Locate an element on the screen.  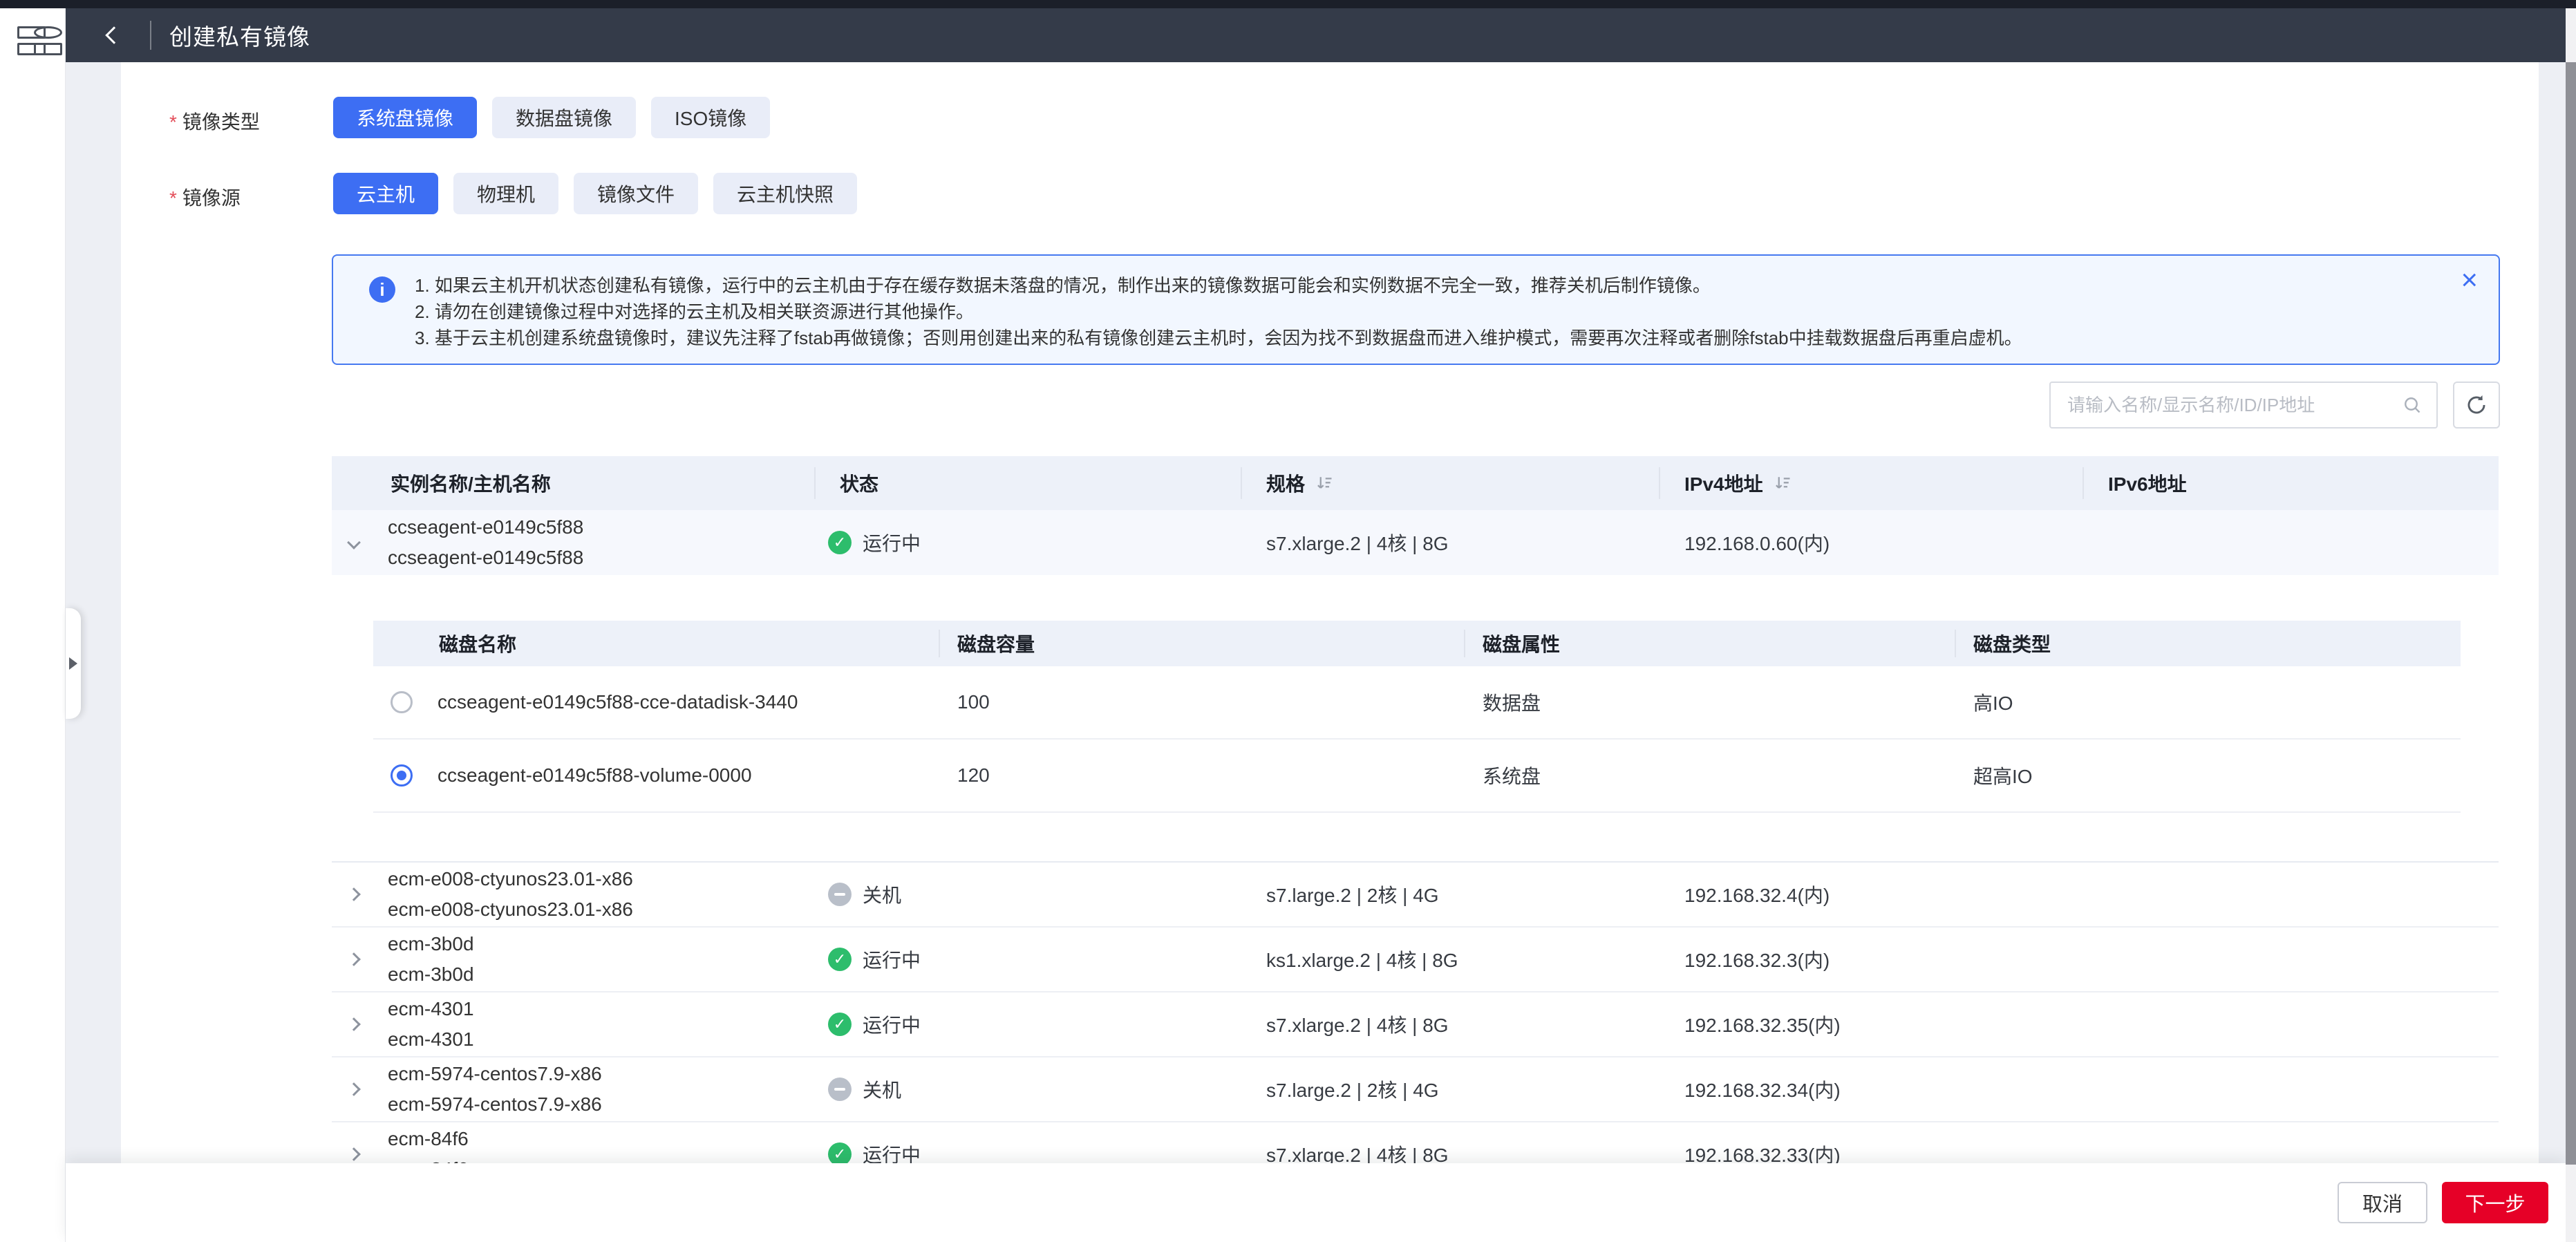
triangle-right-icon is located at coordinates (73, 663).